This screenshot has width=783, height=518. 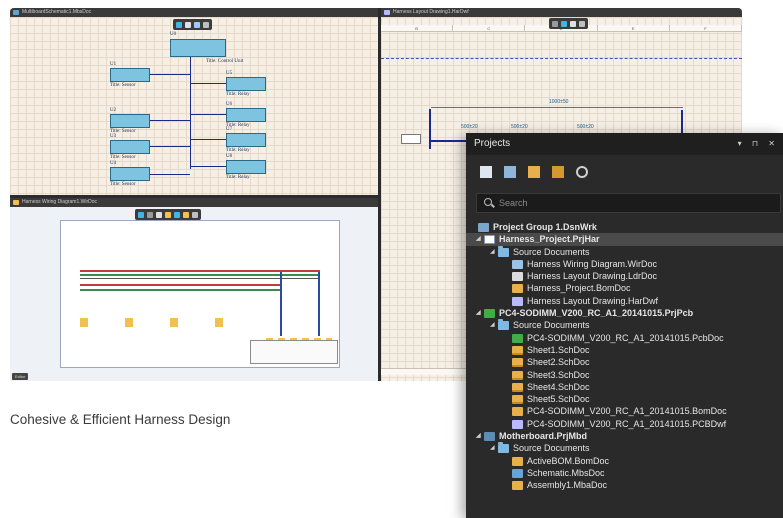 What do you see at coordinates (229, 73) in the screenshot?
I see `u5-ref: U5` at bounding box center [229, 73].